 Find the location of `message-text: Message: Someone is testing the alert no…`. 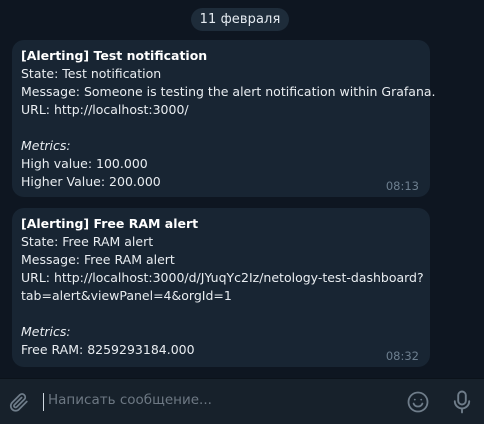

message-text: Message: Someone is testing the alert no… is located at coordinates (228, 91).